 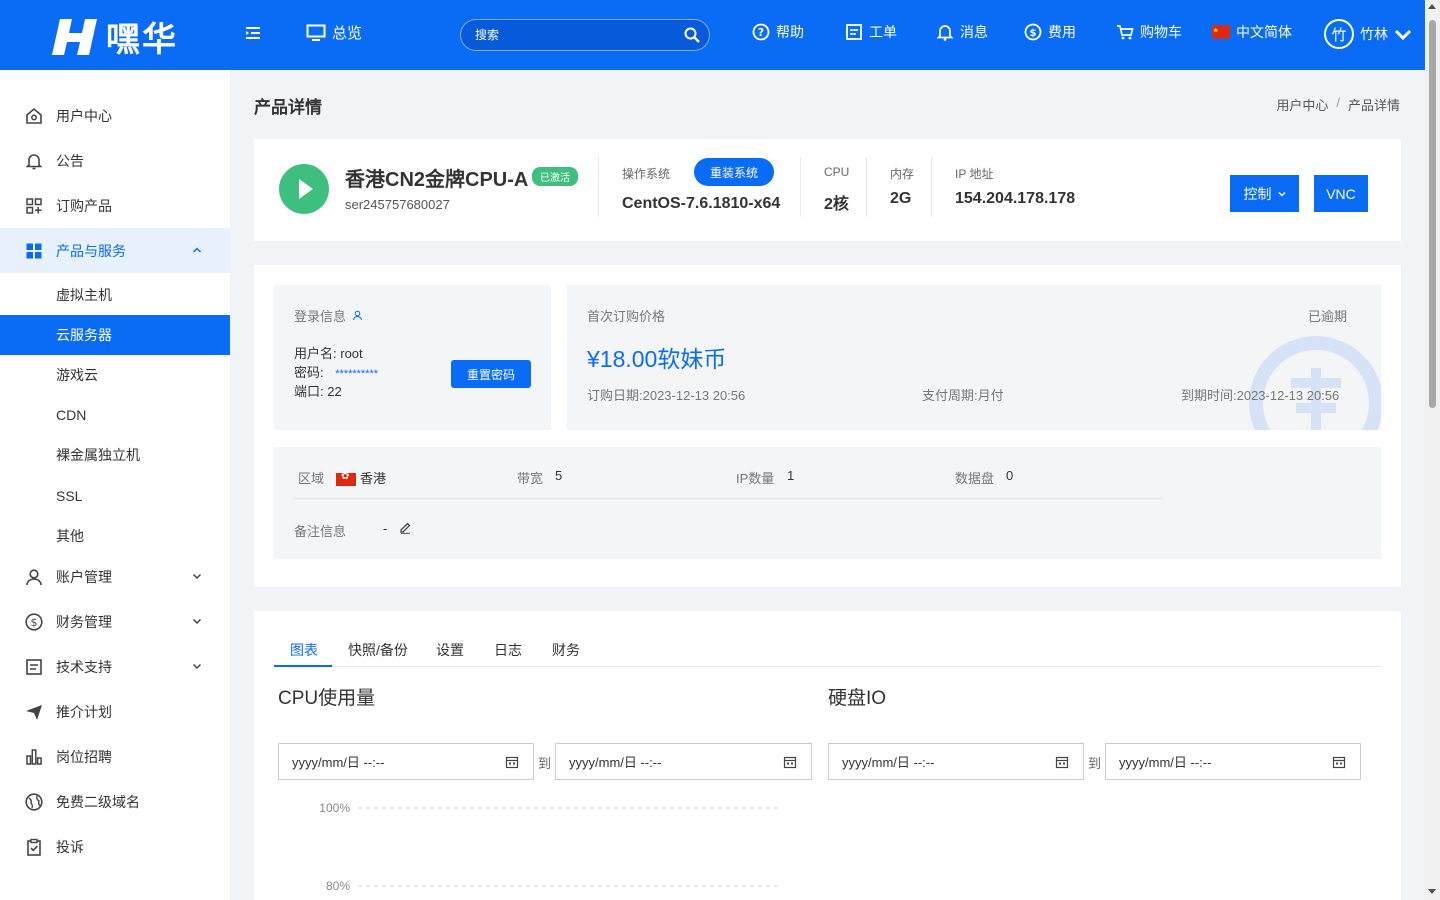 What do you see at coordinates (91, 250) in the screenshot?
I see `sidebar-item-label: 产品与服务` at bounding box center [91, 250].